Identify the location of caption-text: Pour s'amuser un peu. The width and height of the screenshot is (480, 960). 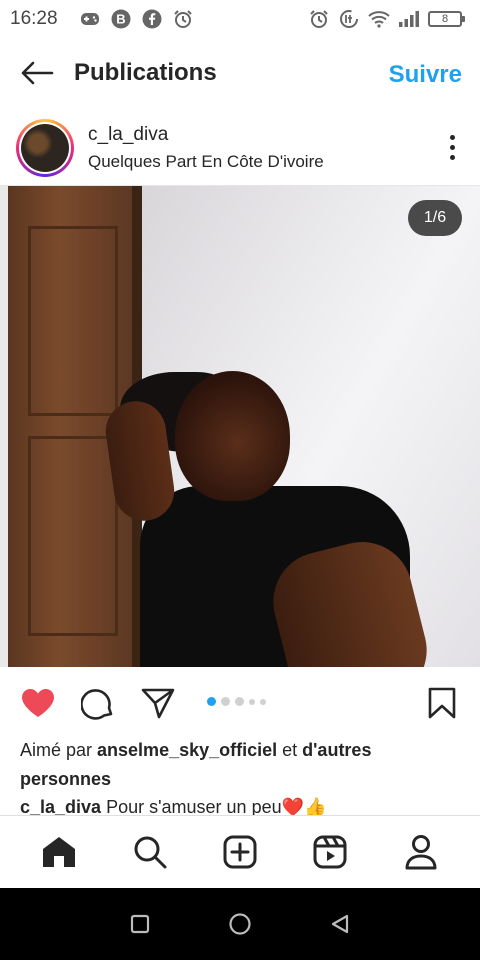
(191, 806).